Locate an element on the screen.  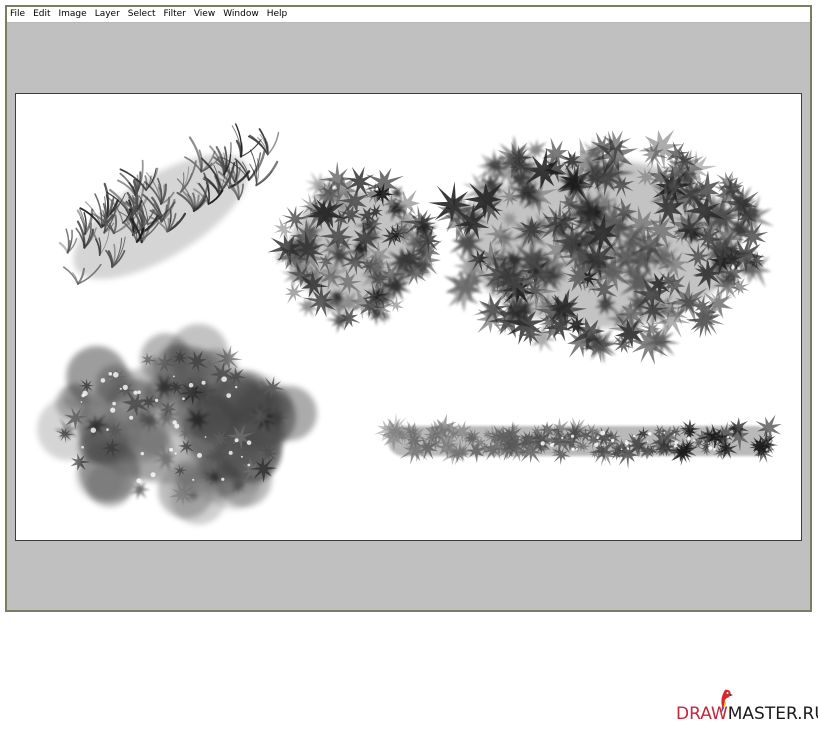
menu-view: View is located at coordinates (204, 14).